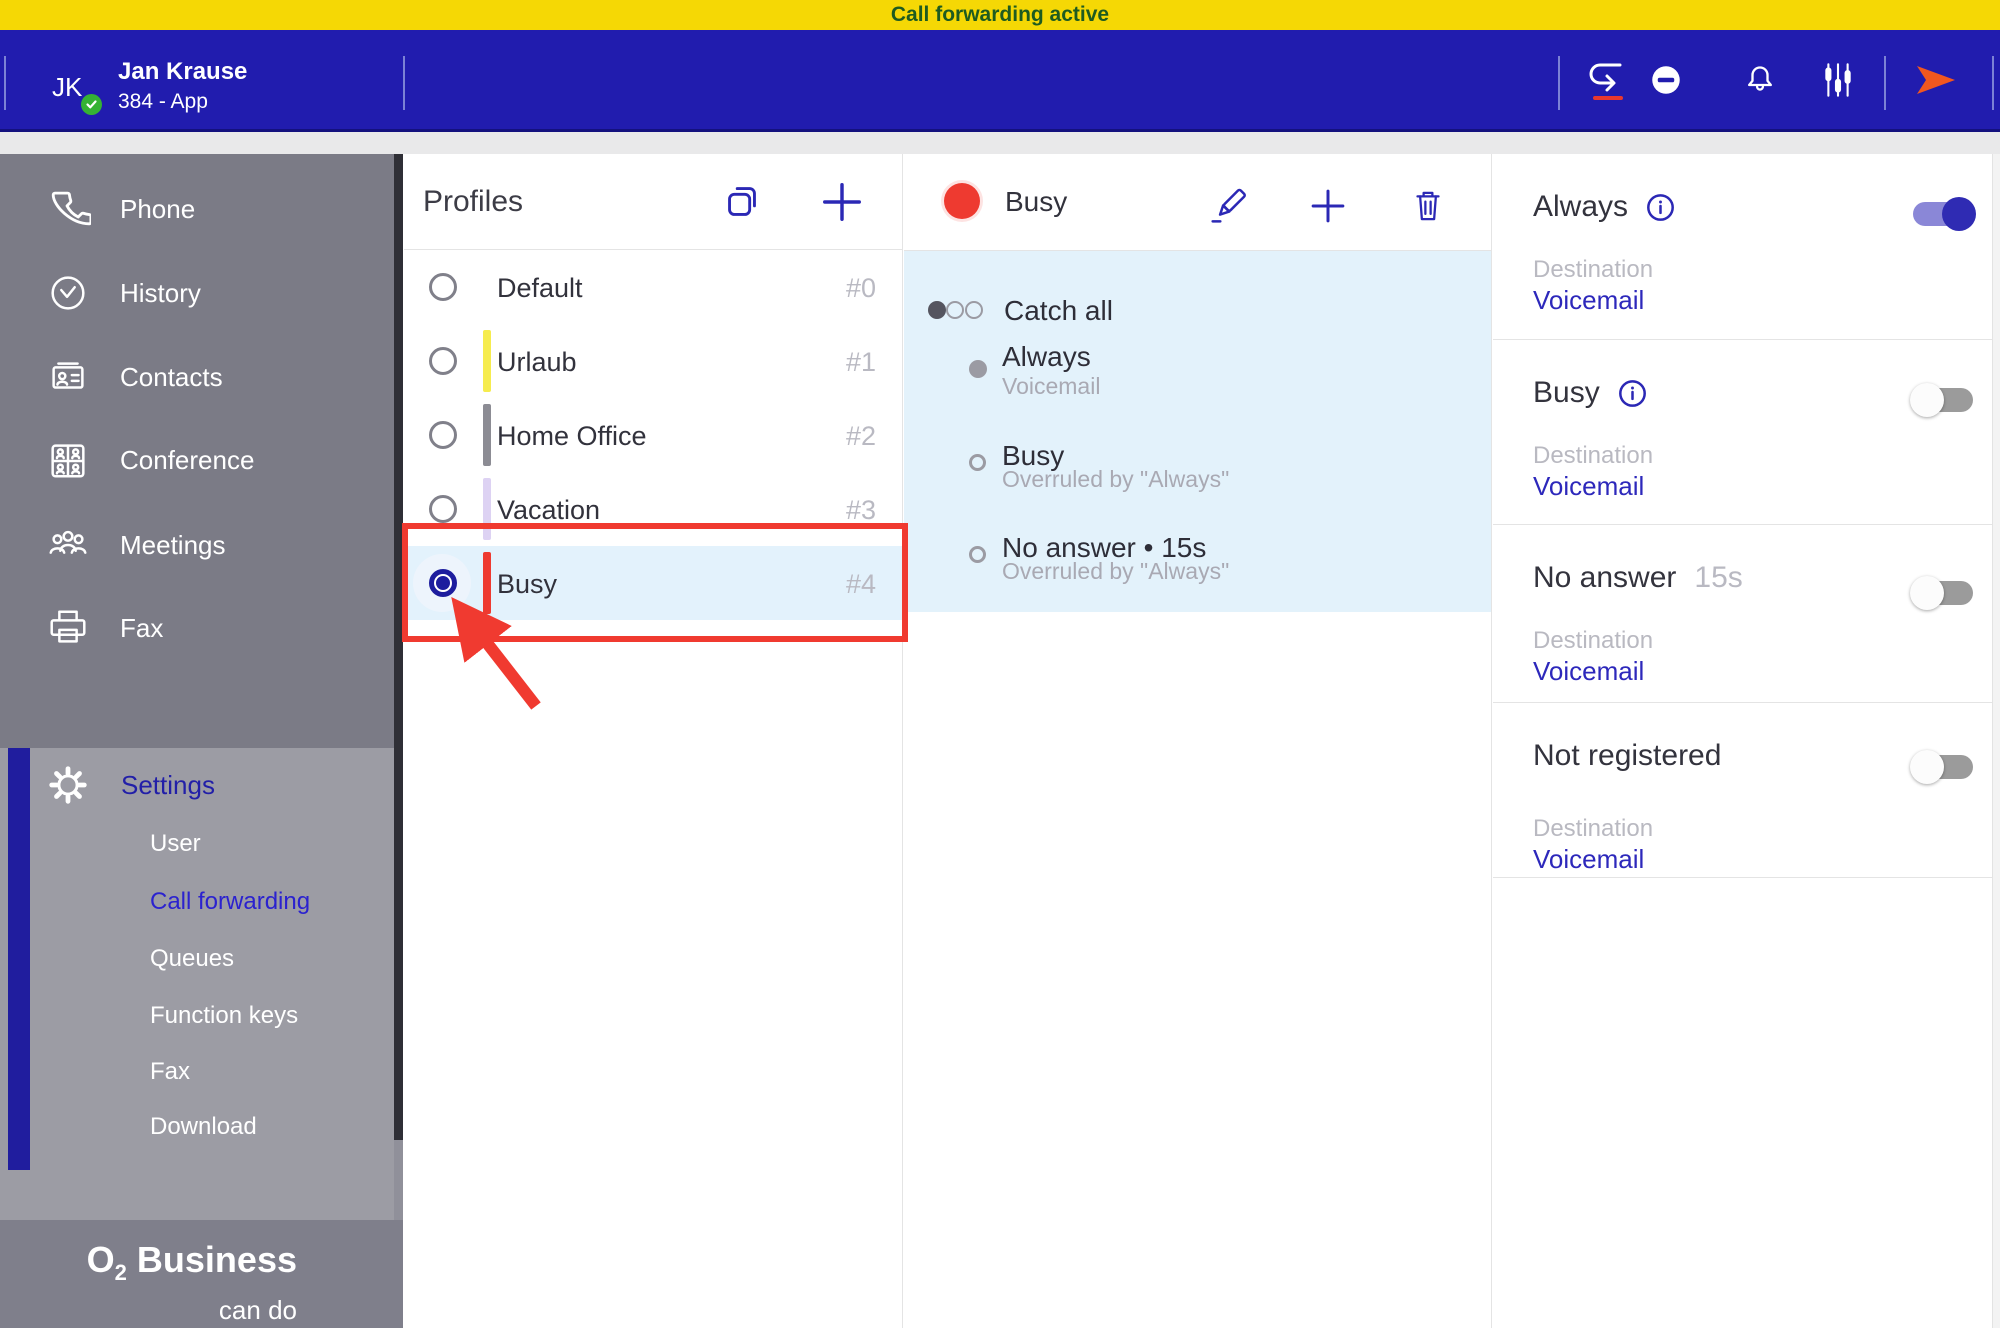  What do you see at coordinates (173, 544) in the screenshot?
I see `sidebar-item-label: Meetings` at bounding box center [173, 544].